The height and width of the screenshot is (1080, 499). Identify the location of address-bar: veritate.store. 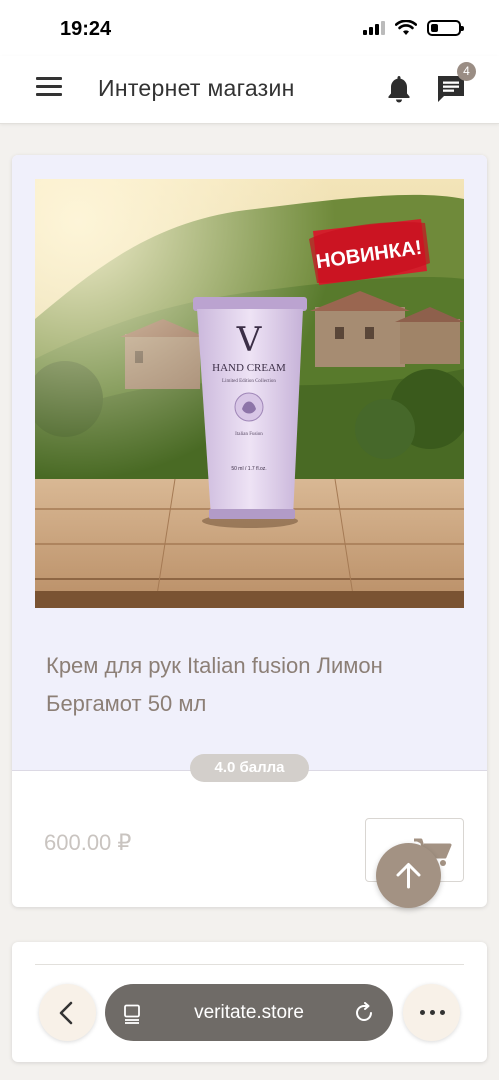
(249, 1012).